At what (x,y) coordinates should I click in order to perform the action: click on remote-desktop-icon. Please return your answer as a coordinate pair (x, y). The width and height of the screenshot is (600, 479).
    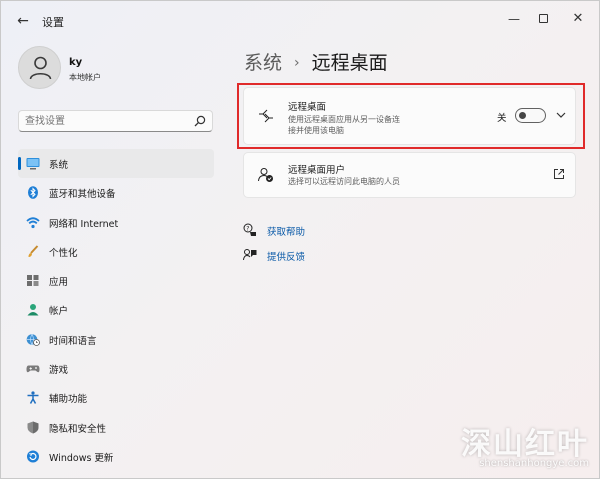
    Looking at the image, I should click on (266, 116).